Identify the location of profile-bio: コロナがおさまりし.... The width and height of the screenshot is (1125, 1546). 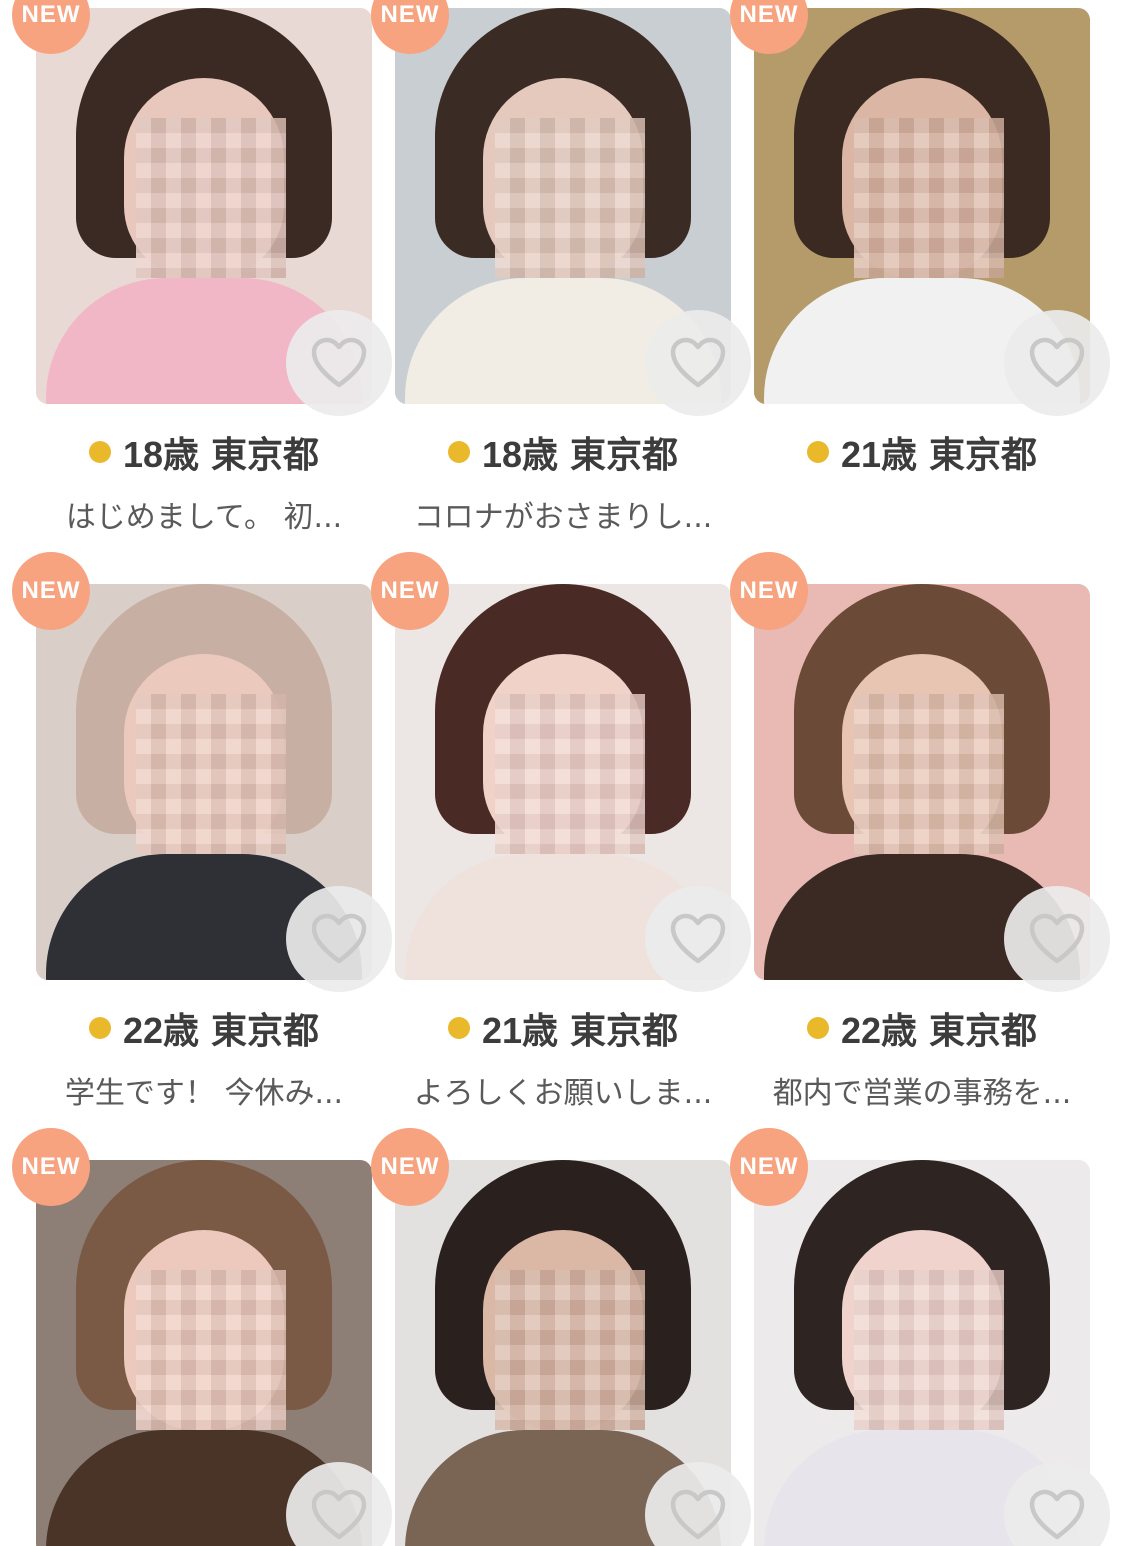
(563, 517).